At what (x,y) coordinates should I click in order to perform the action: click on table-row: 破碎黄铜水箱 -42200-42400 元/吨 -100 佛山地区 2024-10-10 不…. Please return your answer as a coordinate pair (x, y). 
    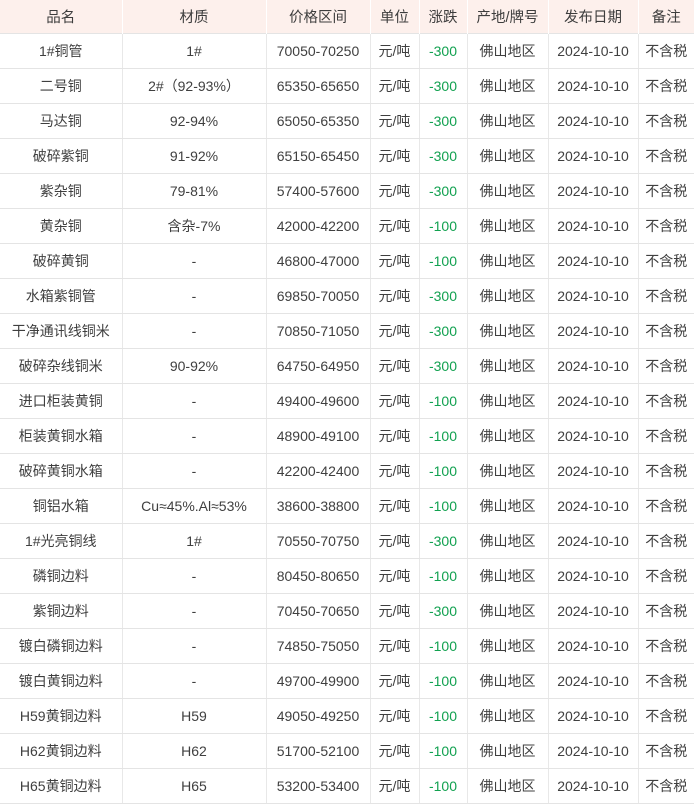
    Looking at the image, I should click on (347, 471).